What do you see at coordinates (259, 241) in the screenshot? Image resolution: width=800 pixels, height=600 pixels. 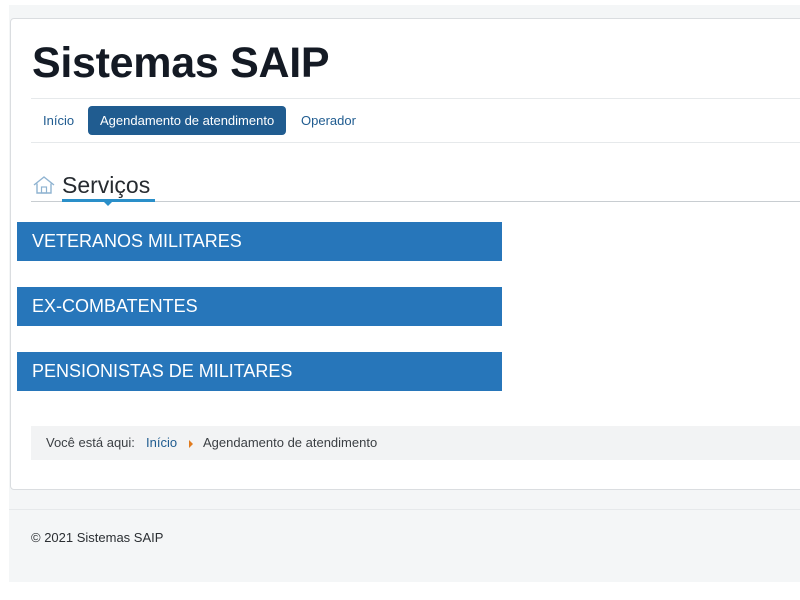 I see `service-veteranos-militares: VETERANOS MILITARES` at bounding box center [259, 241].